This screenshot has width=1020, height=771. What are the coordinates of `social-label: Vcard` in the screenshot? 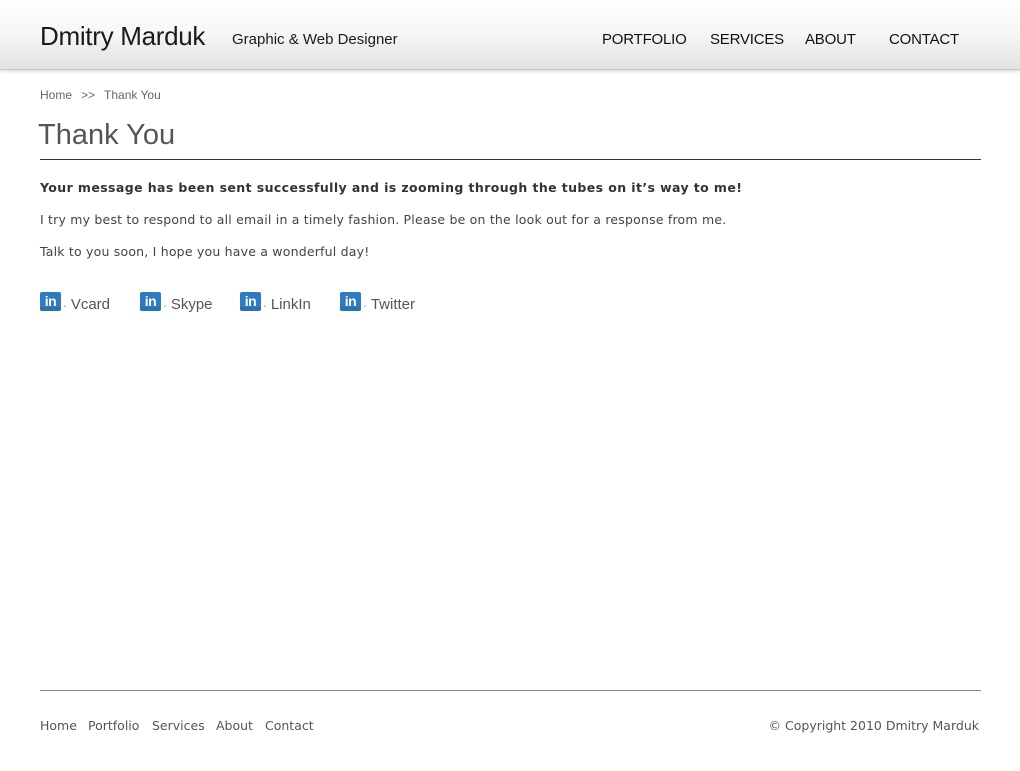 It's located at (90, 304).